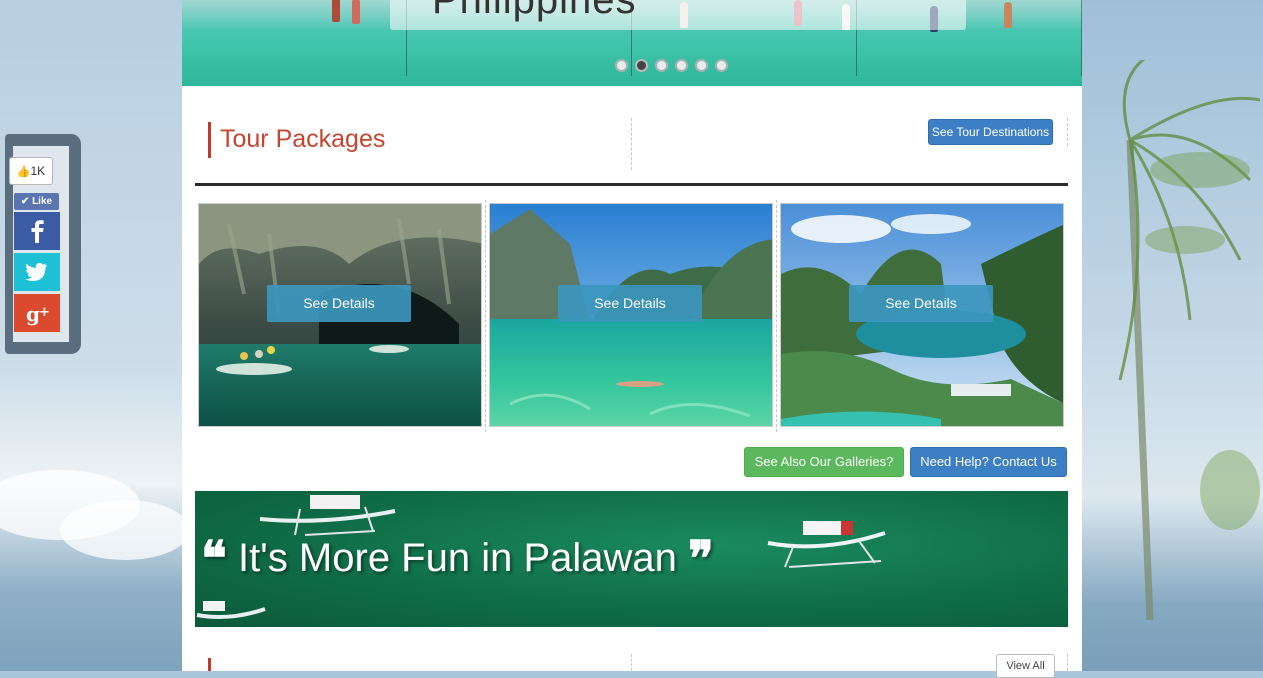  I want to click on google-plus-share-button: g +, so click(37, 313).